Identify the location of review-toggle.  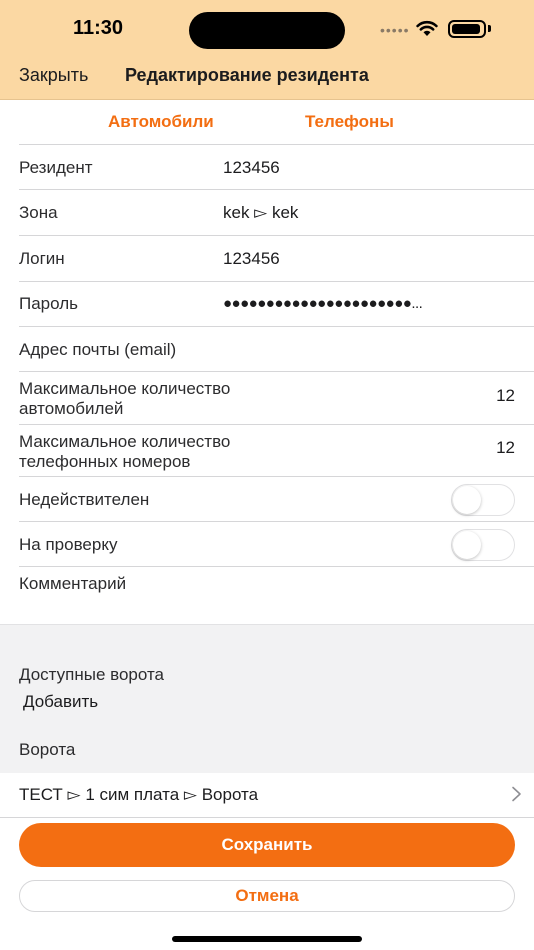
(483, 545).